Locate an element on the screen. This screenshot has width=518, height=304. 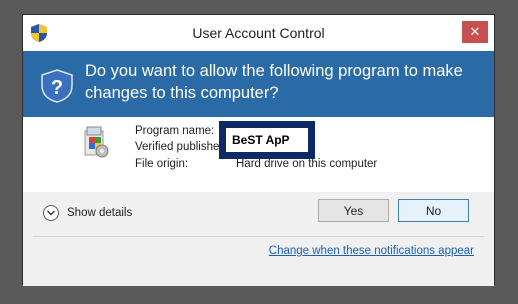
redaction-text: BeST ApP is located at coordinates (267, 140).